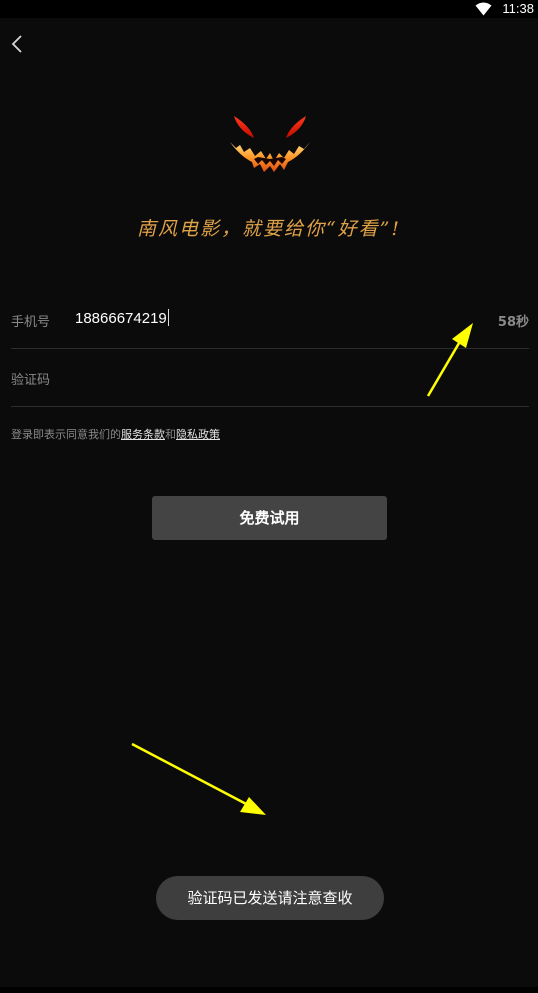  I want to click on status-time: 11:38, so click(518, 8).